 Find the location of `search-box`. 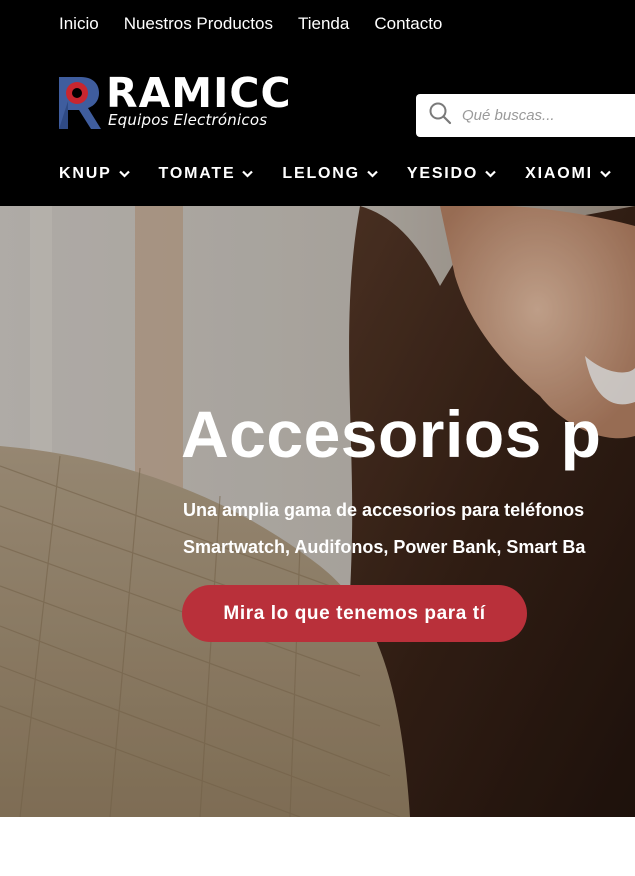

search-box is located at coordinates (525, 115).